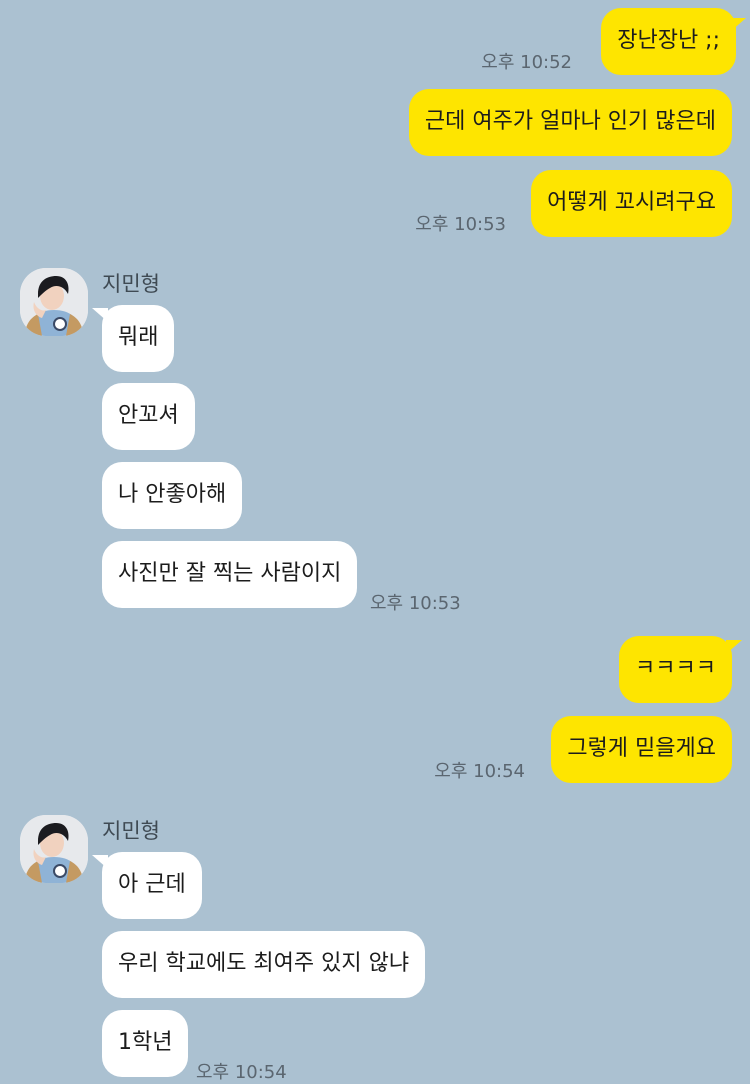  I want to click on message-text: 우리 학교에도 최여주 있지 않냐, so click(264, 963).